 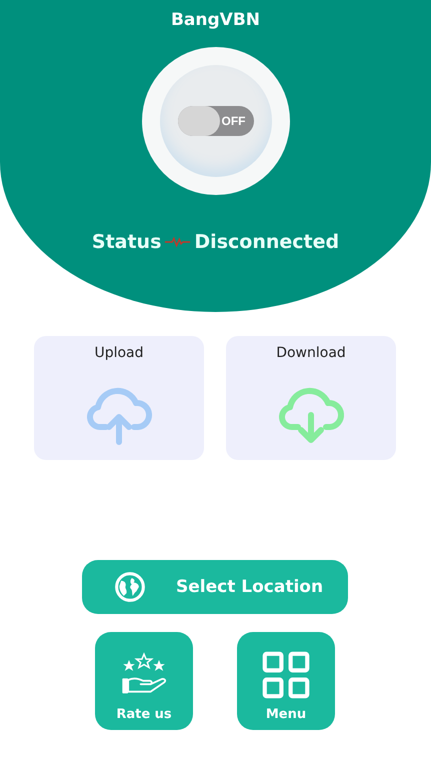 What do you see at coordinates (267, 242) in the screenshot?
I see `status-value: Disconnected` at bounding box center [267, 242].